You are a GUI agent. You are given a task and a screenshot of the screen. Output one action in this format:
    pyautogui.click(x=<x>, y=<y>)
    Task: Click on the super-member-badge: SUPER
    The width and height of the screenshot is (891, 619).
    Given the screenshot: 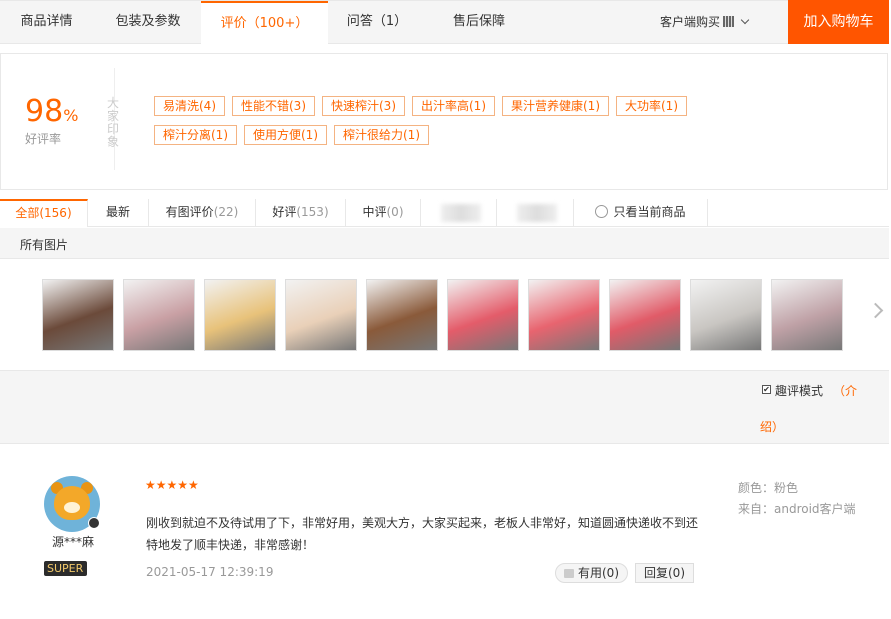 What is the action you would take?
    pyautogui.click(x=66, y=568)
    